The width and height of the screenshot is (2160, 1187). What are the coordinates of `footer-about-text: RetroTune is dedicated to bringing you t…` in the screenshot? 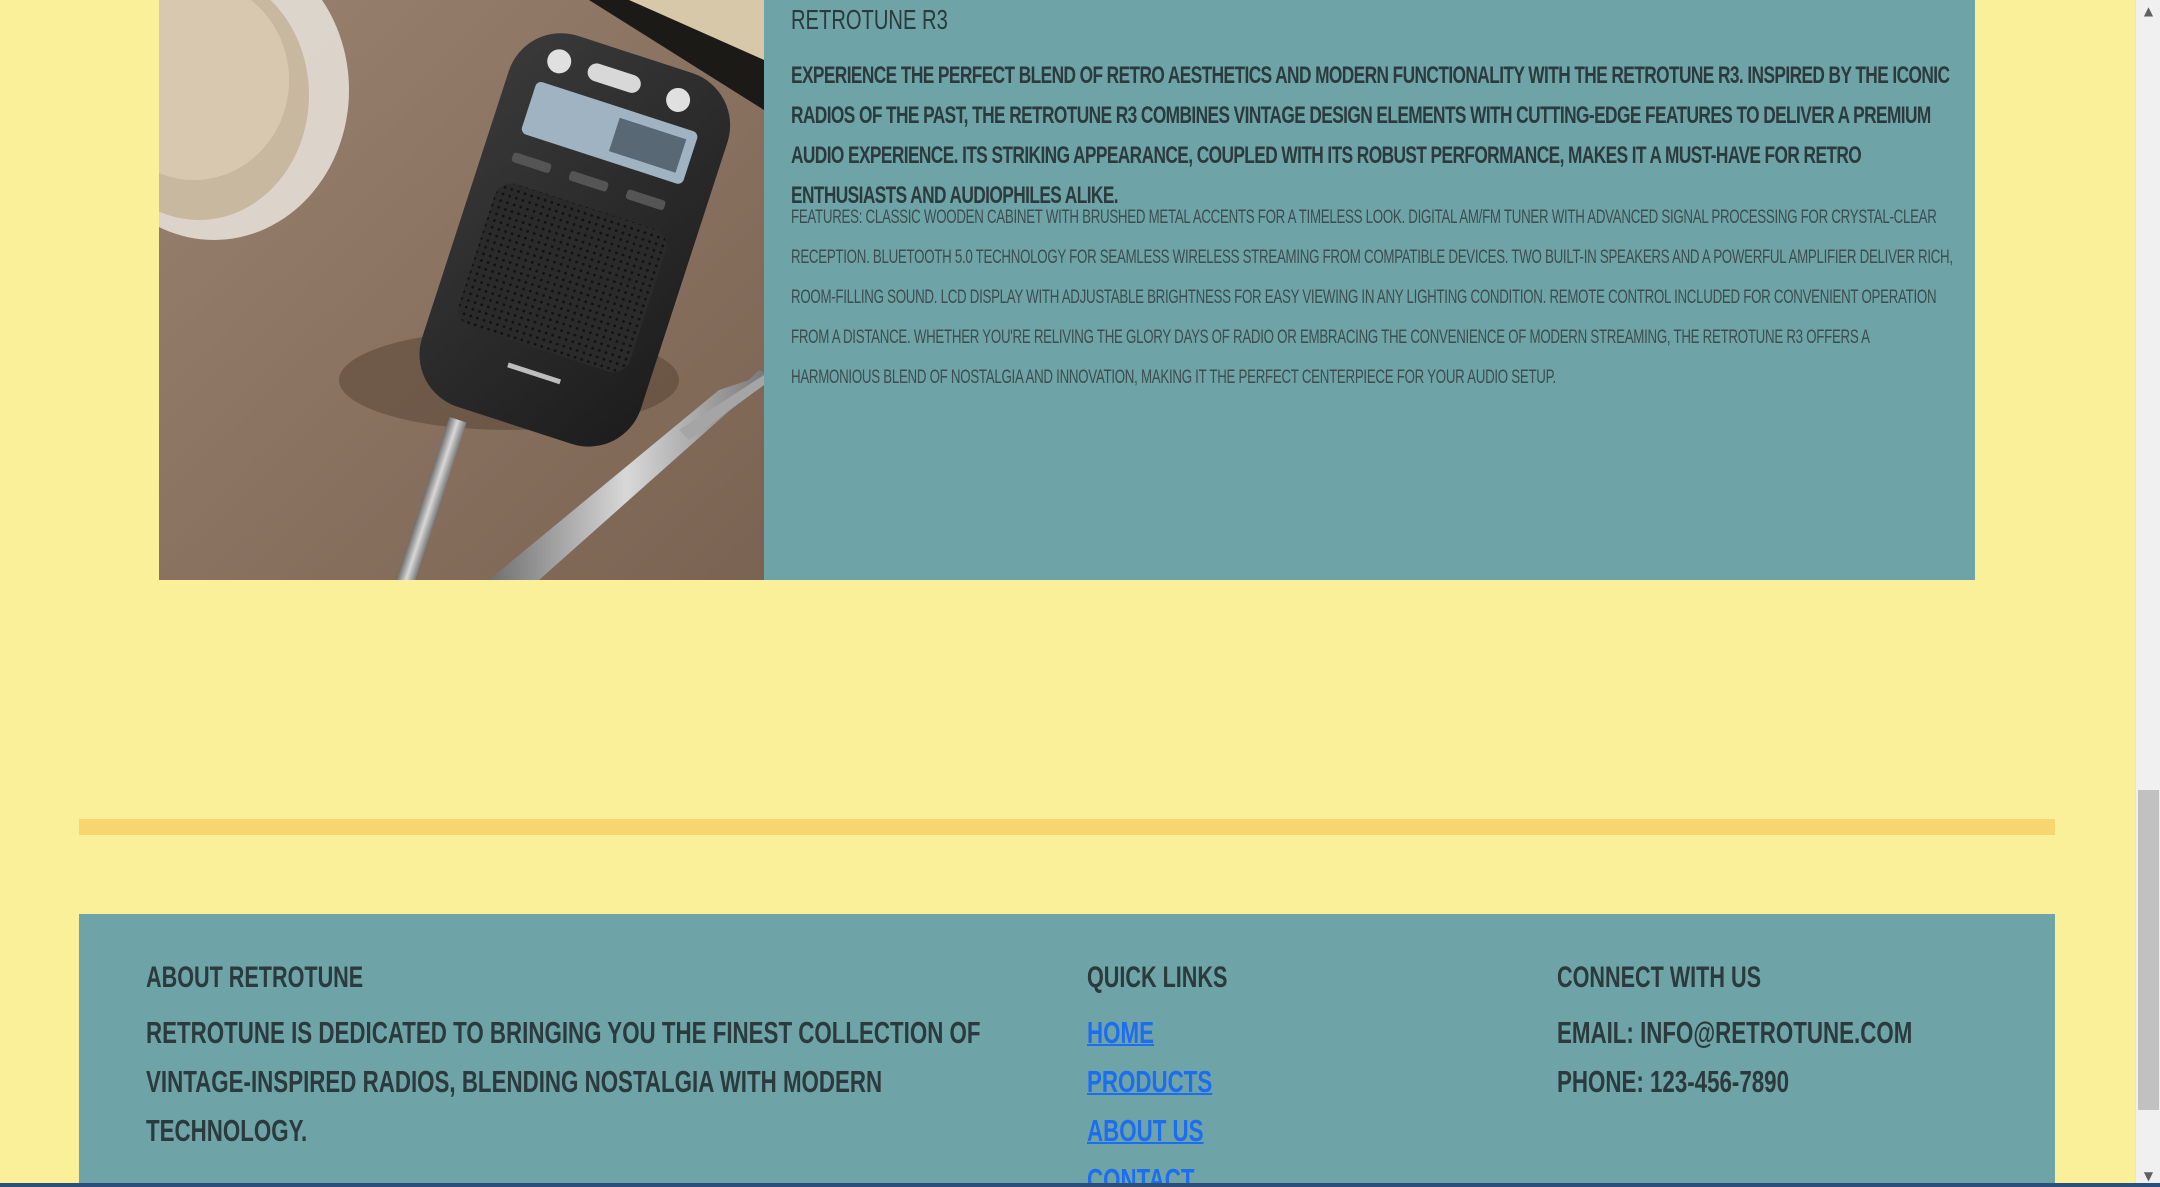 It's located at (563, 1081).